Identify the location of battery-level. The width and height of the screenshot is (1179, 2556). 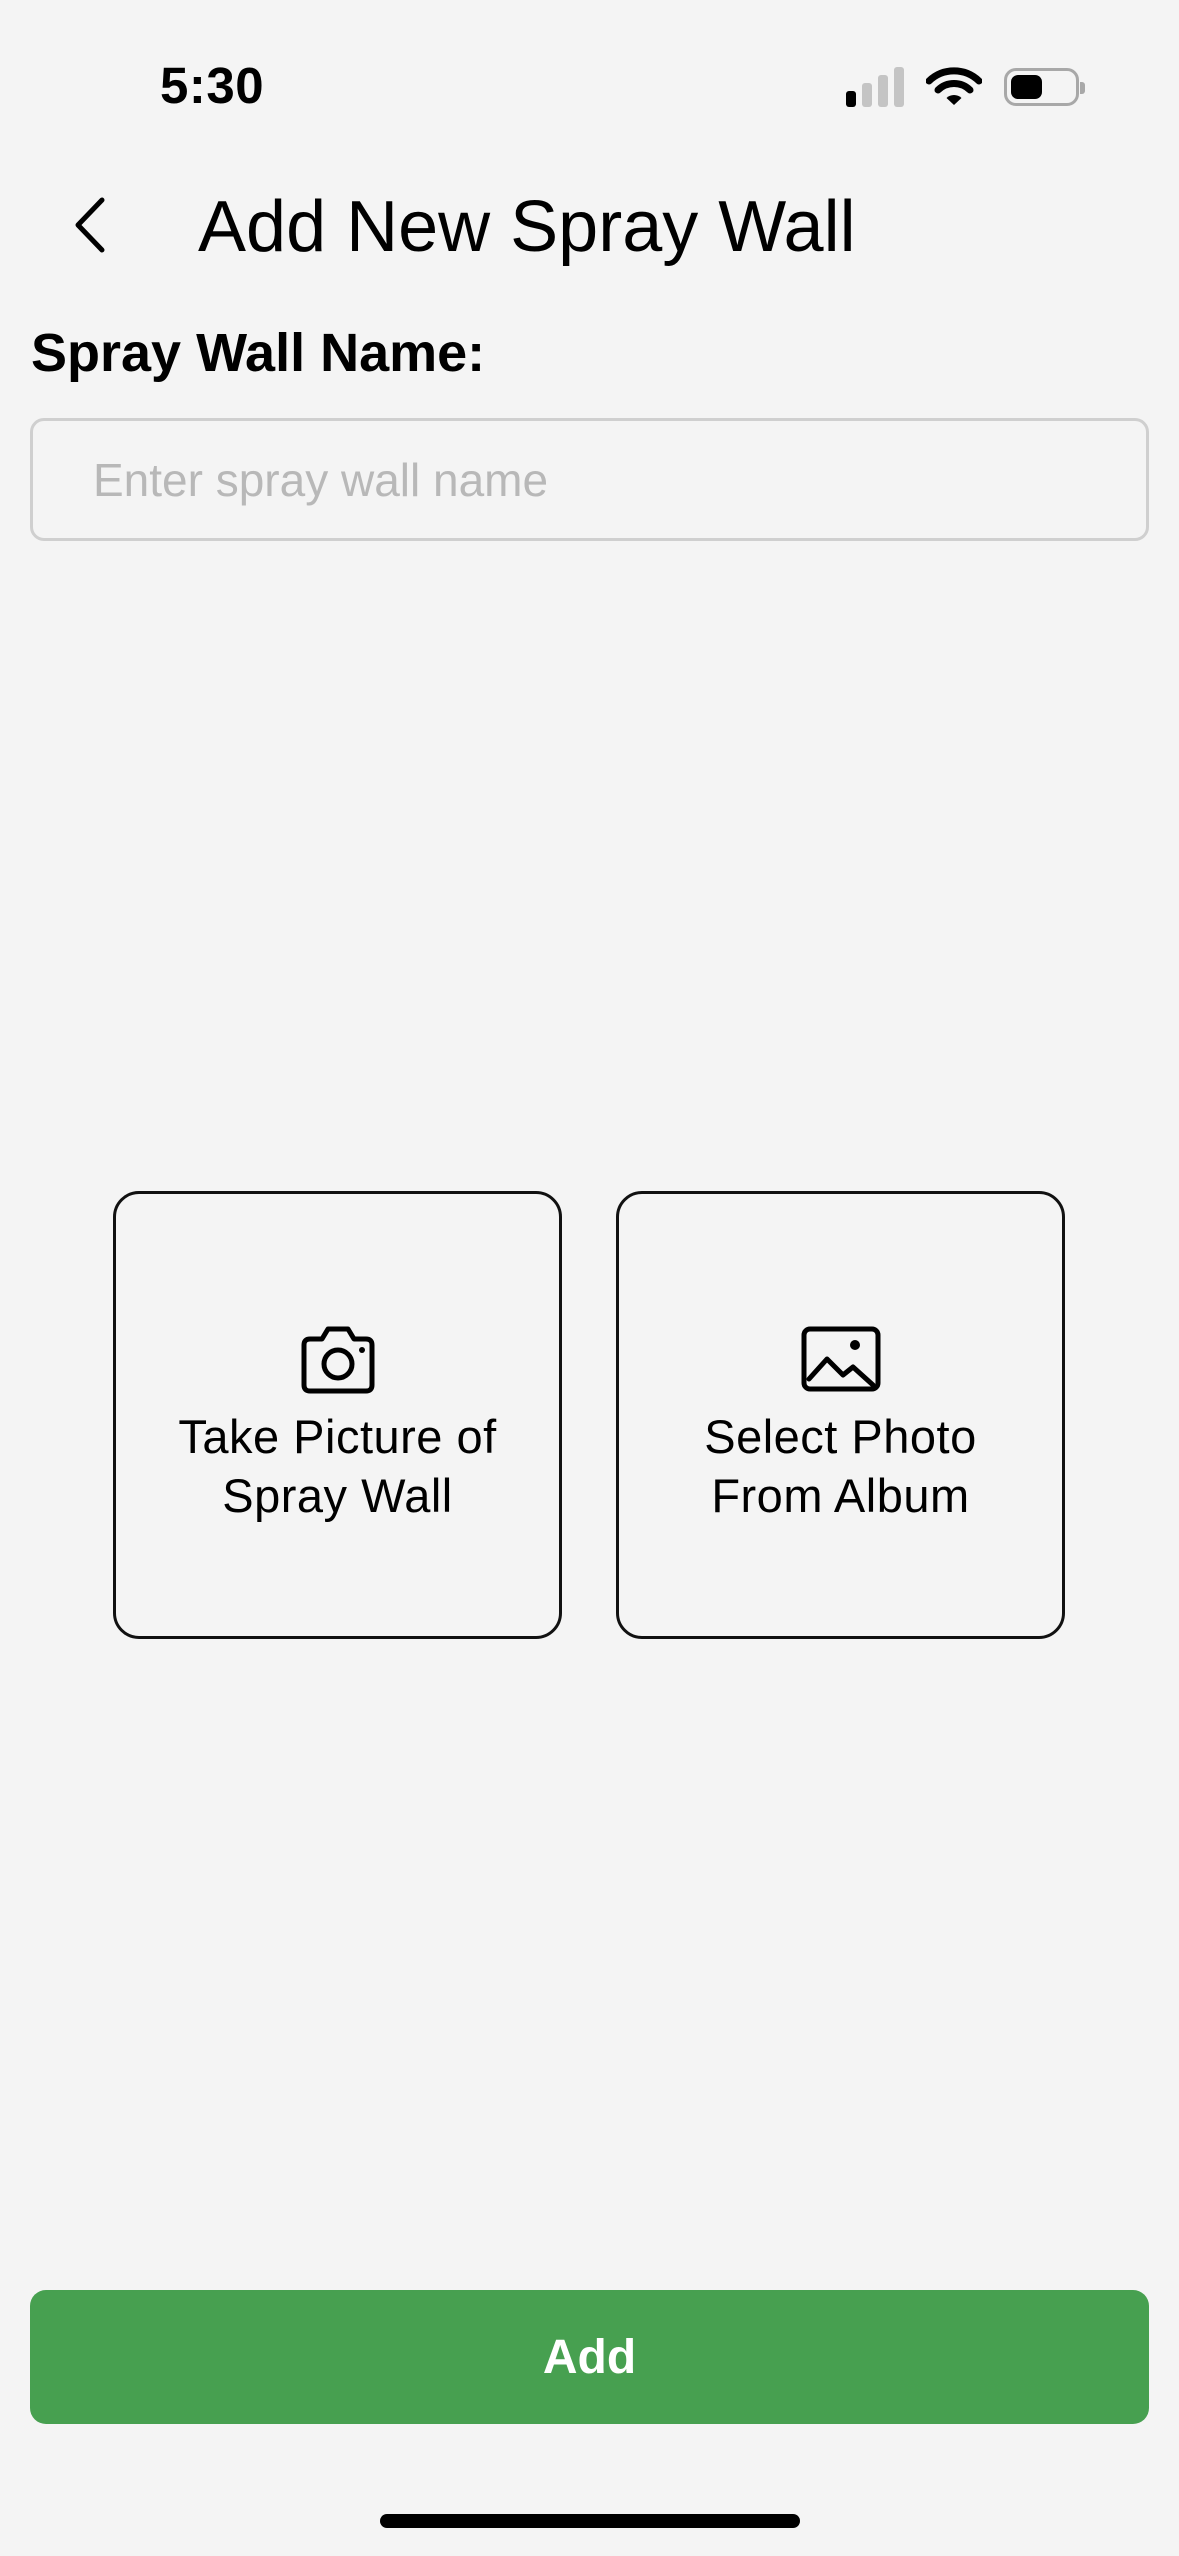
(1026, 87).